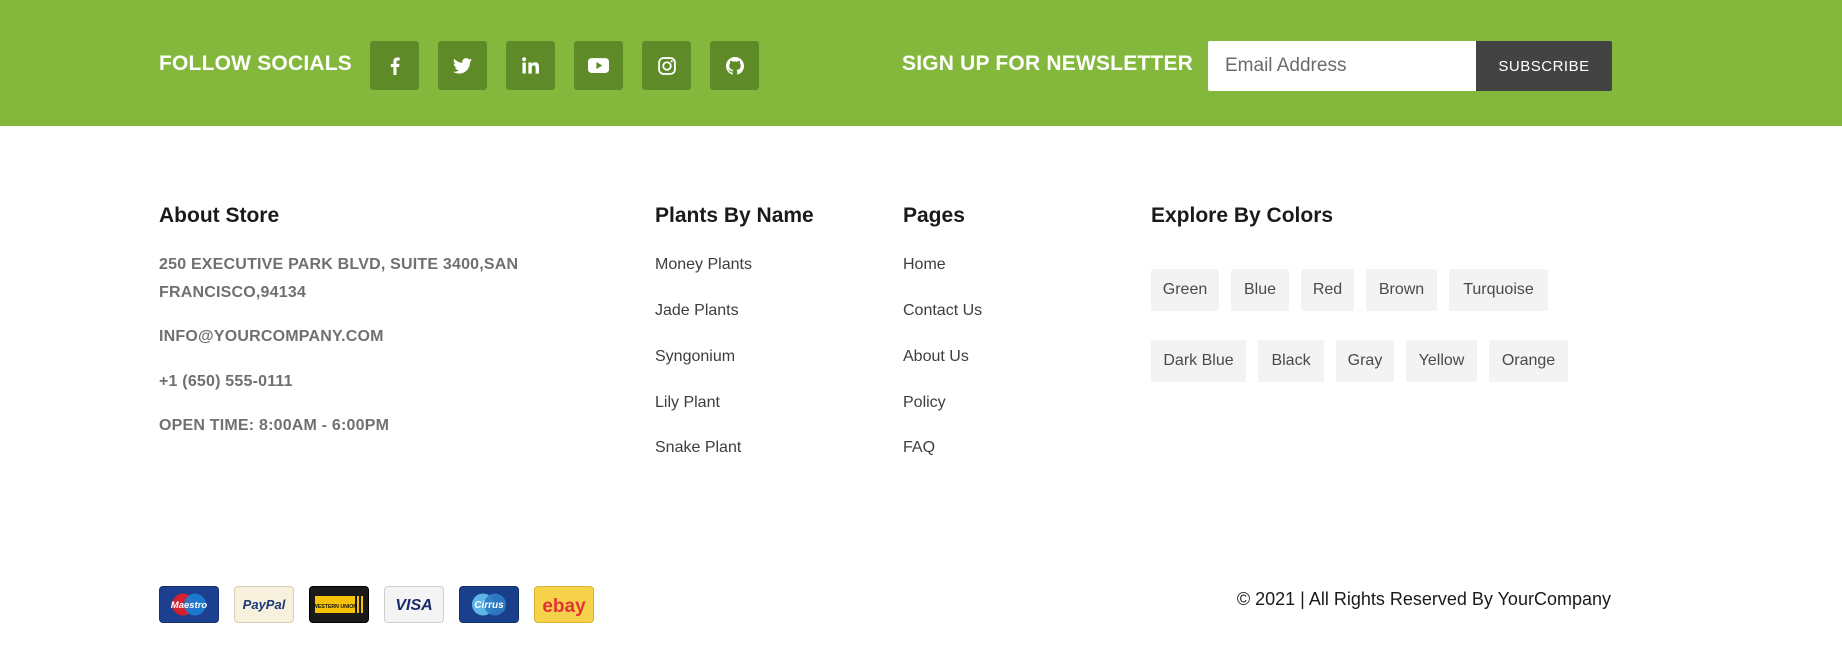 The height and width of the screenshot is (645, 1842). What do you see at coordinates (226, 381) in the screenshot?
I see `store-phone: +1 (650) 555-0111` at bounding box center [226, 381].